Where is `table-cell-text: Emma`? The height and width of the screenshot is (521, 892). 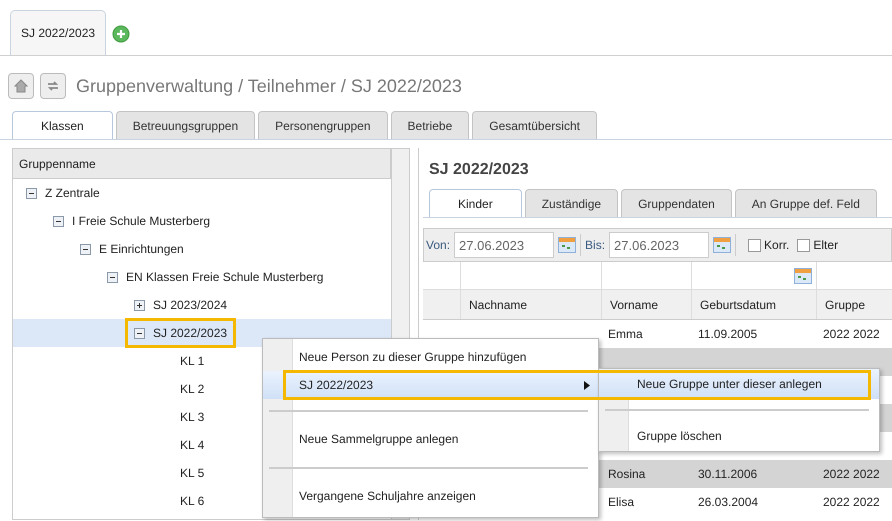
table-cell-text: Emma is located at coordinates (625, 334).